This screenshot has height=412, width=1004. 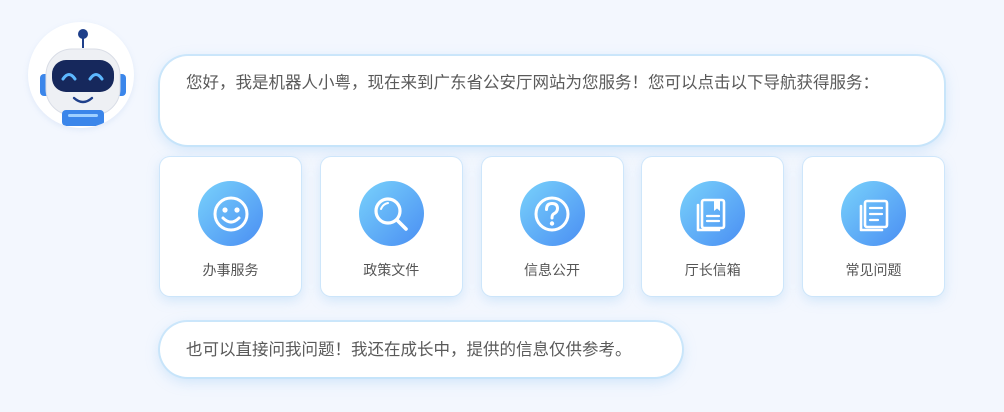 I want to click on robot-icon, so click(x=83, y=77).